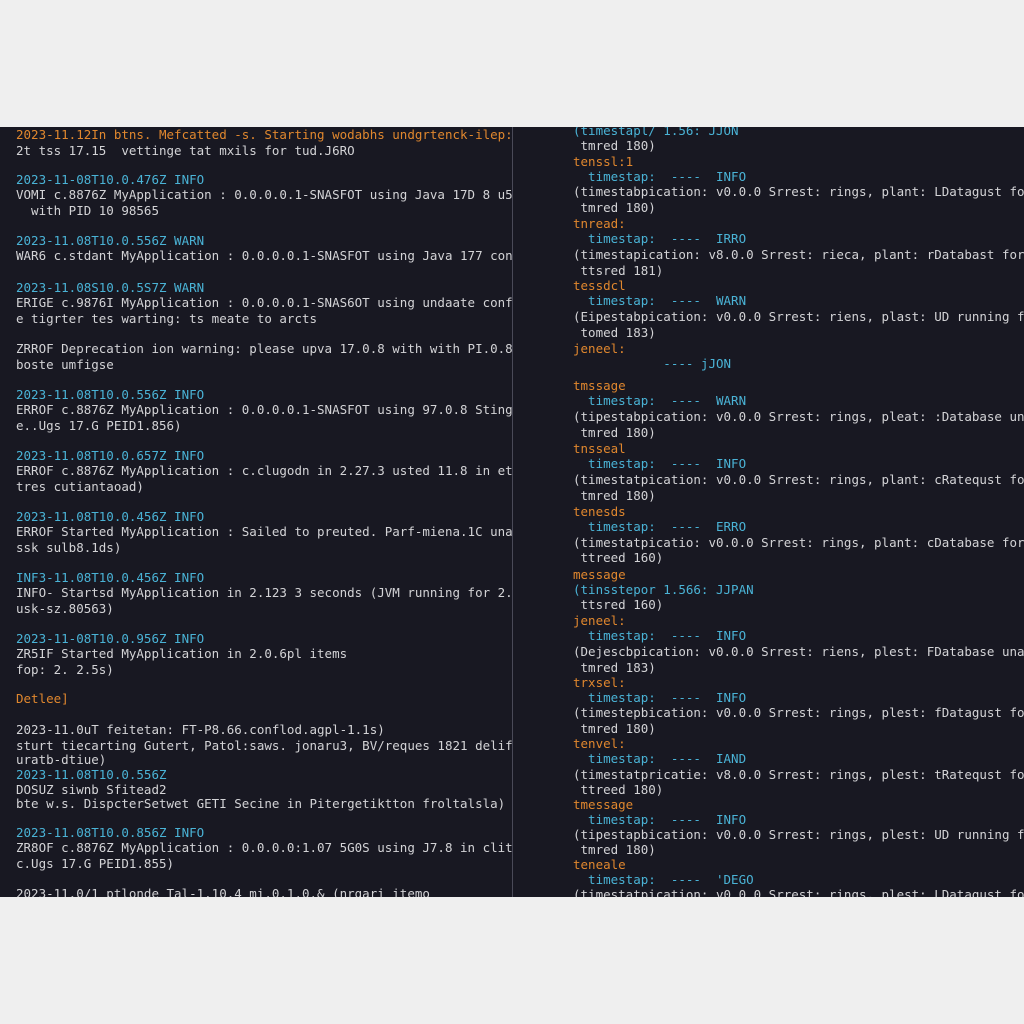 This screenshot has width=1024, height=1024. I want to click on log-line: (tinsstepor 1.566: JJPAN, so click(663, 589).